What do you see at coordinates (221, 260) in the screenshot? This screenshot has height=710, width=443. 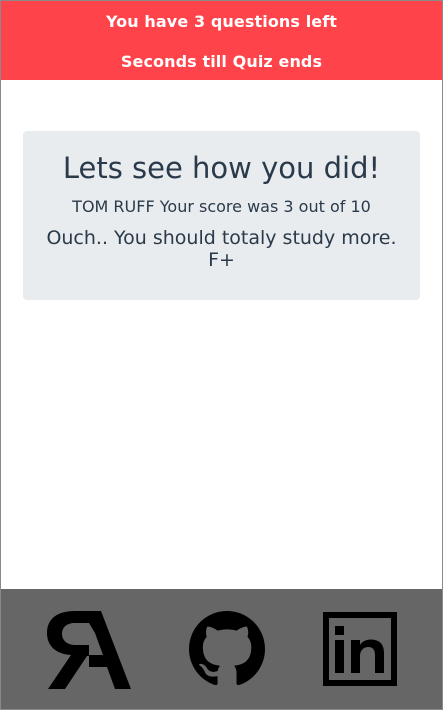 I see `grade-text: F+` at bounding box center [221, 260].